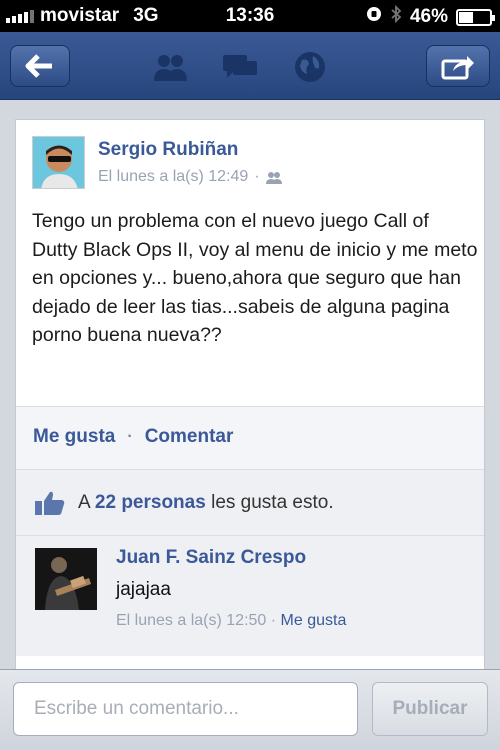 The height and width of the screenshot is (750, 500). I want to click on comment-like-button: Me gusta, so click(314, 620).